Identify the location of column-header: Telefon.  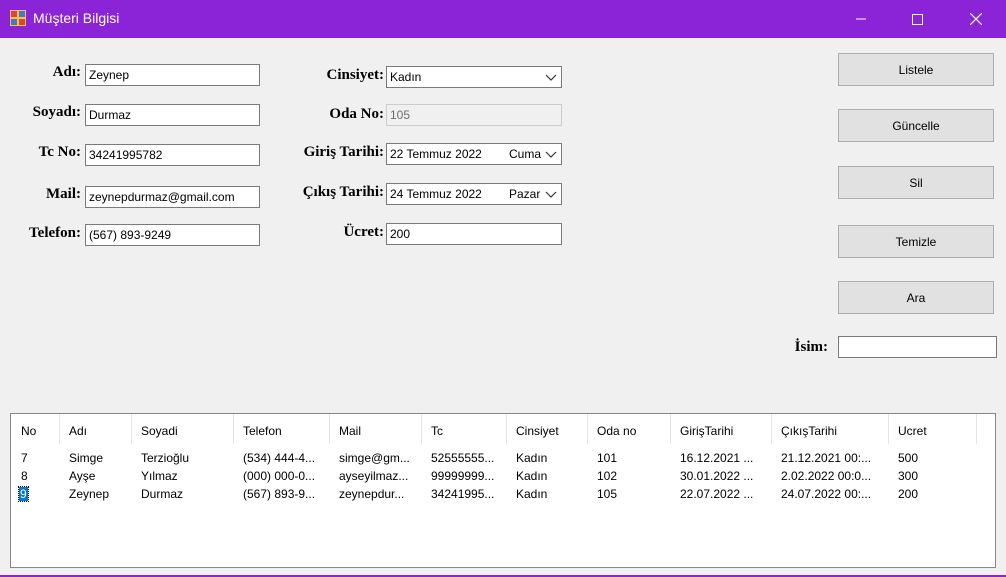
(262, 431).